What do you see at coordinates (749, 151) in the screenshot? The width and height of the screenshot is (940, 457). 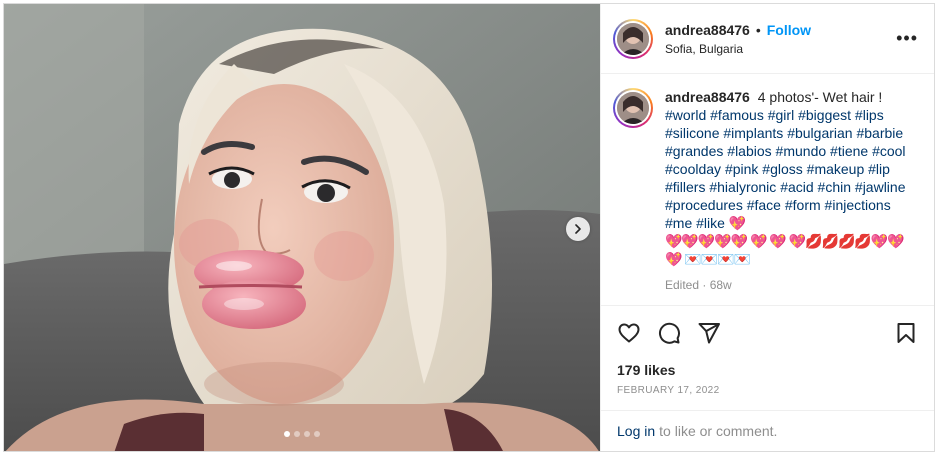 I see `hashtag-link: #labios` at bounding box center [749, 151].